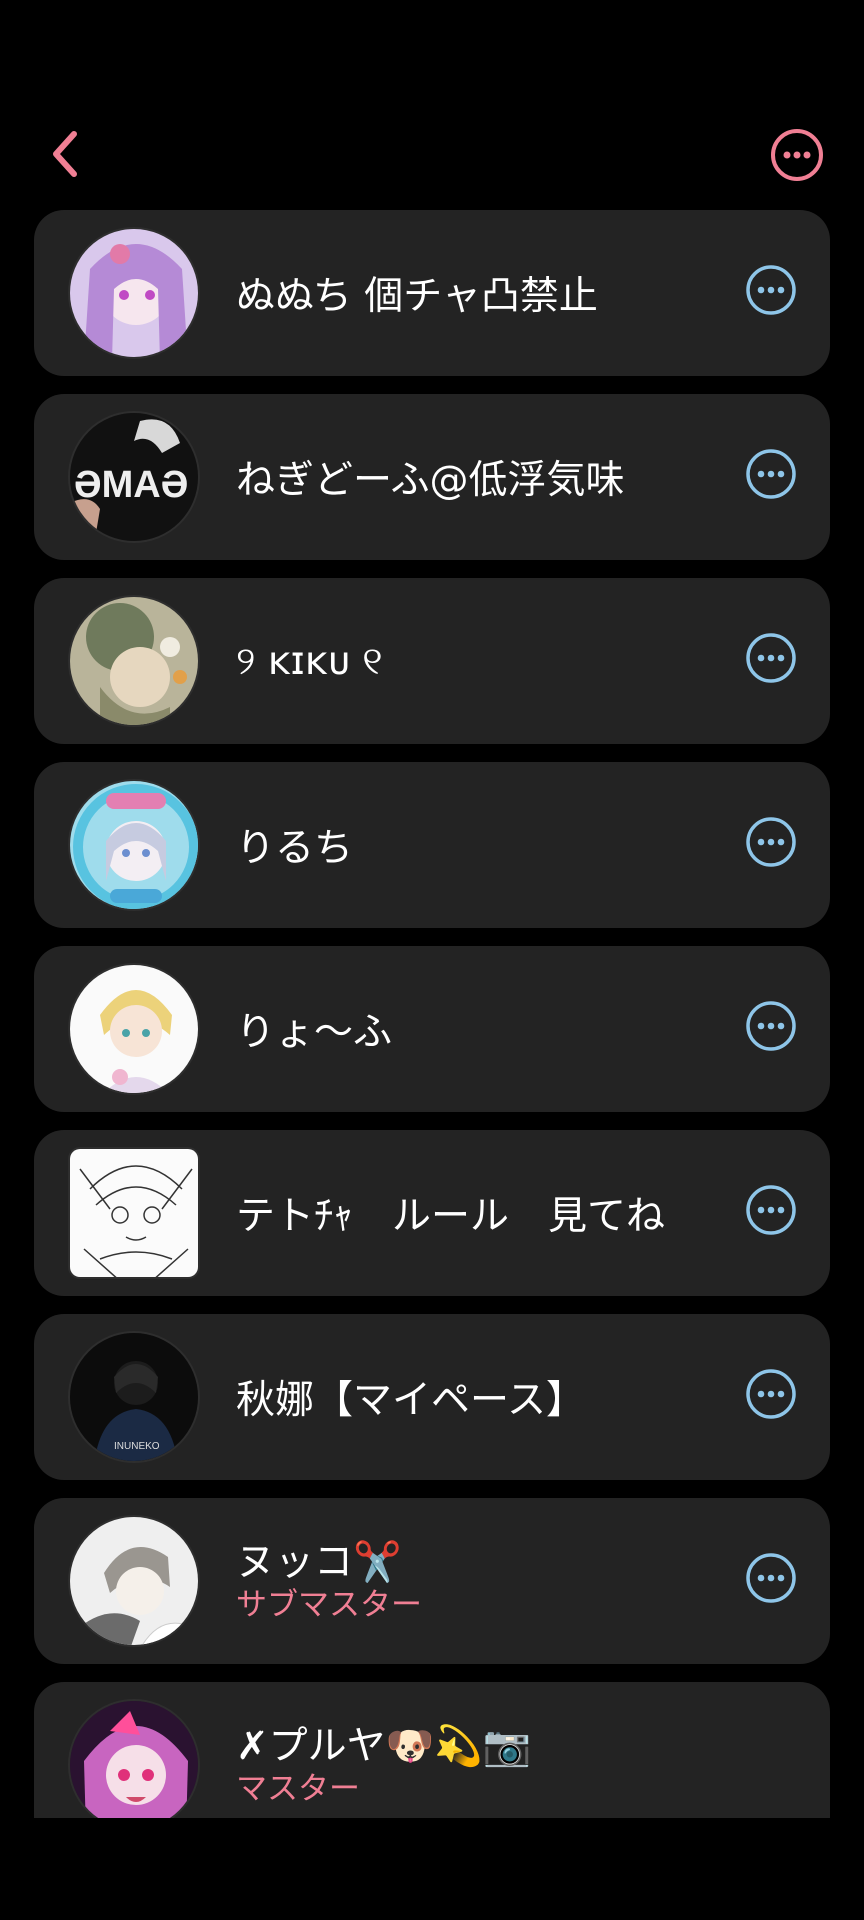 This screenshot has height=1920, width=864. Describe the element at coordinates (295, 848) in the screenshot. I see `member-name: りるち` at that location.